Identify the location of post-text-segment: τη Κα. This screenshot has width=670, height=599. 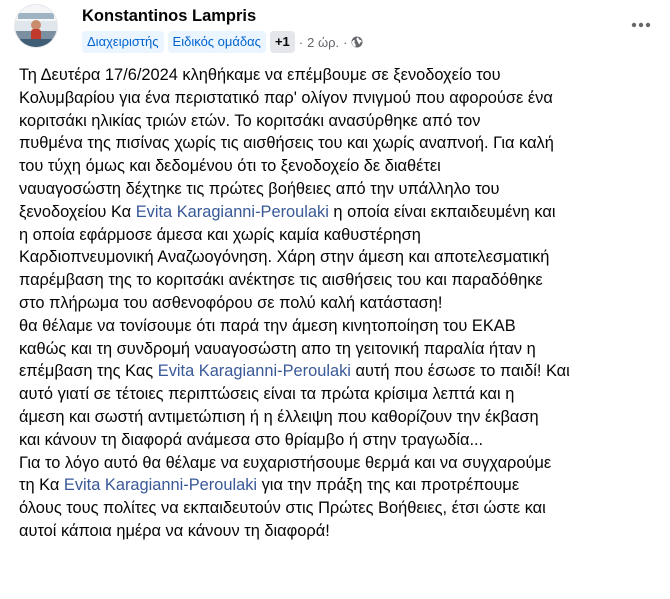
(41, 485).